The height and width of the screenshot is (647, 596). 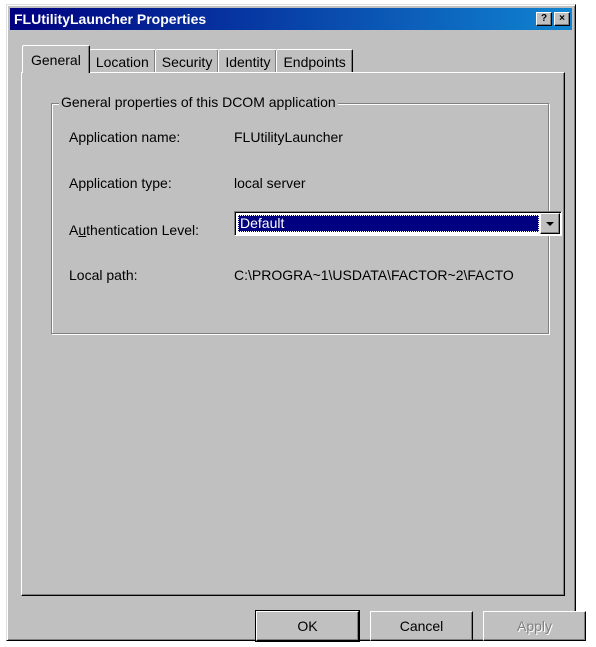 What do you see at coordinates (248, 61) in the screenshot?
I see `tab-identity: Identity` at bounding box center [248, 61].